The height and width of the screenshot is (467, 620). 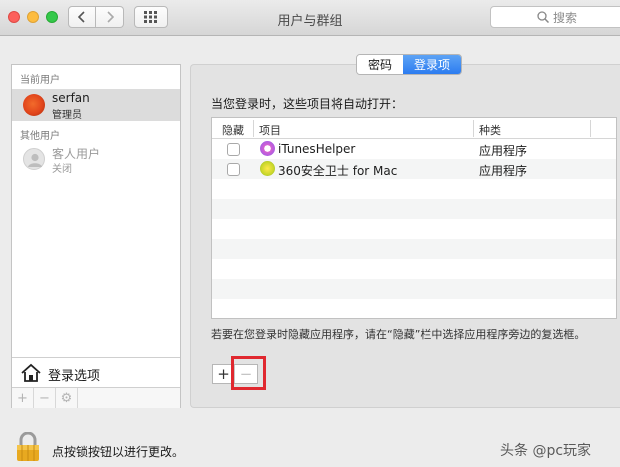 I want to click on column-kind: 种类, so click(x=490, y=130).